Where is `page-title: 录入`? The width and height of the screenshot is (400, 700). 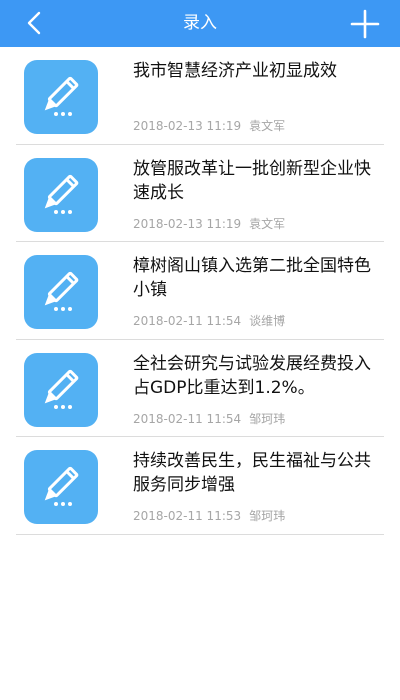 page-title: 录入 is located at coordinates (200, 23).